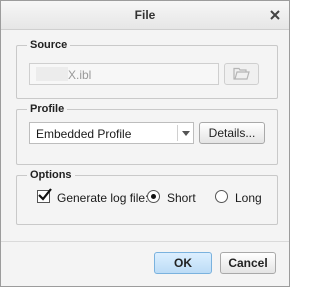  I want to click on log-long-label: Long, so click(248, 198).